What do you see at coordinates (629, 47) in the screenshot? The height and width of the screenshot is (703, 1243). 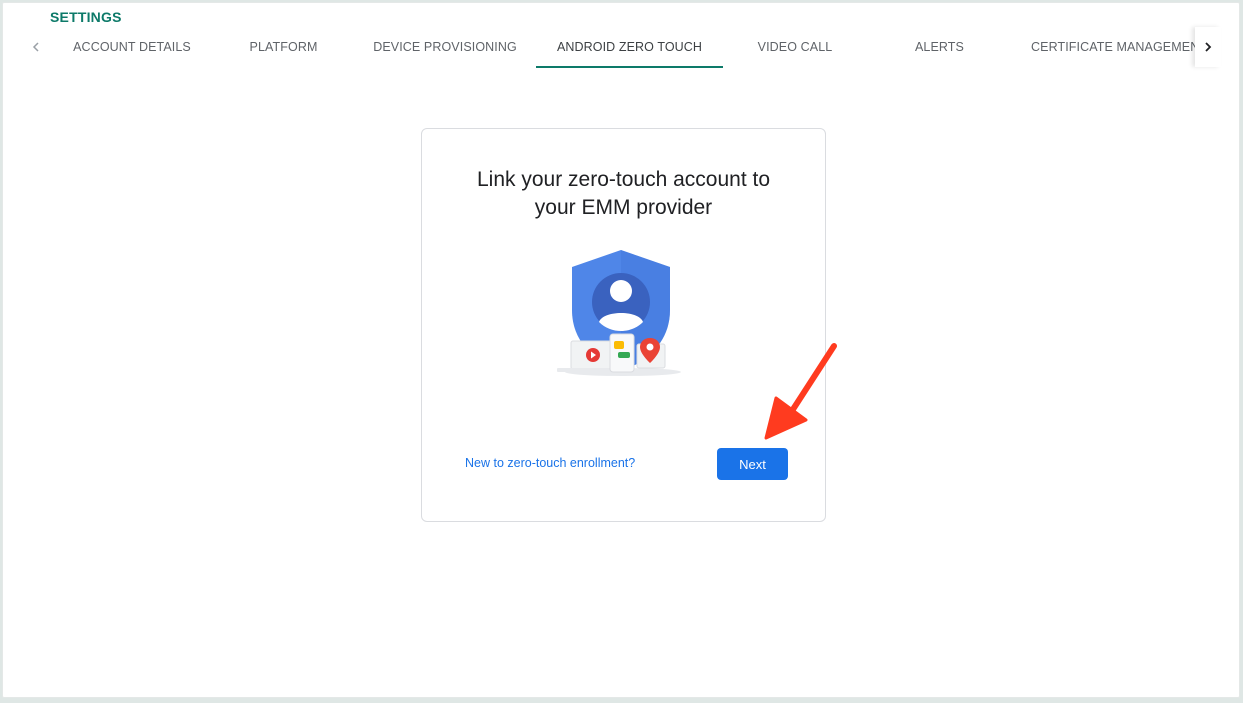 I see `tab-android-zero-touch: ANDROID ZERO TOUCH` at bounding box center [629, 47].